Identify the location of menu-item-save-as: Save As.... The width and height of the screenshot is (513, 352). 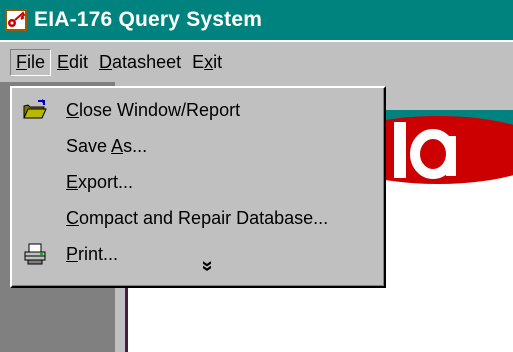
(197, 146).